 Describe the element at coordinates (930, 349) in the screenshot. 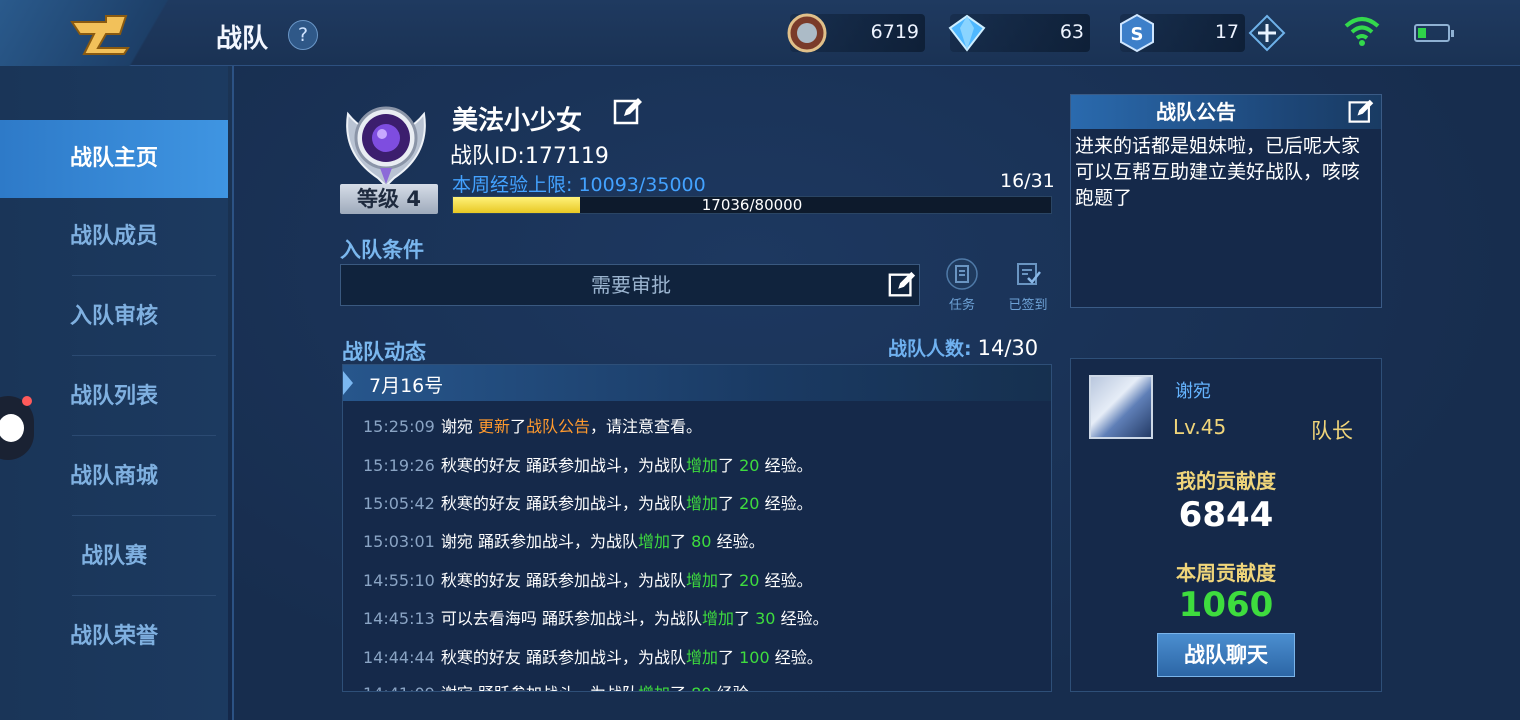

I see `member-count-label: 战队人数:` at that location.